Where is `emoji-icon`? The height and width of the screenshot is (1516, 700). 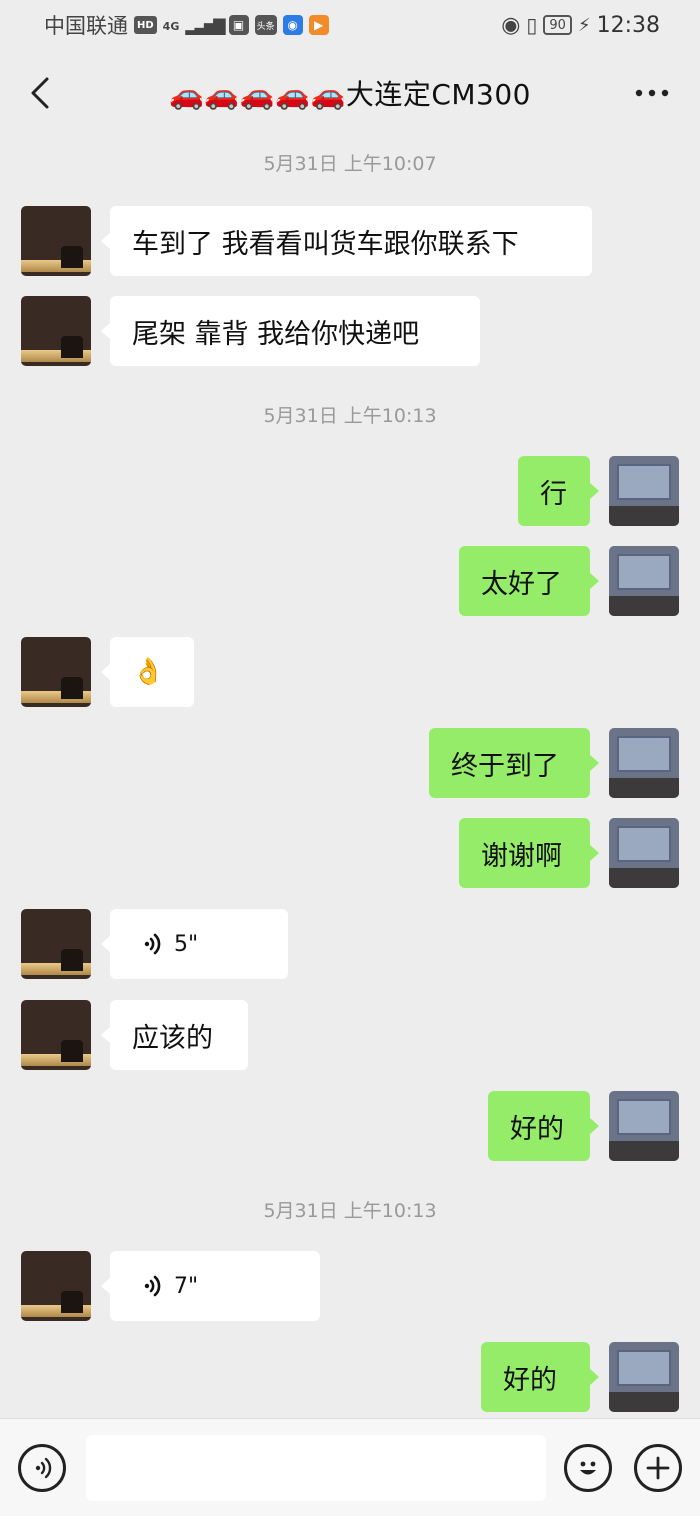
emoji-icon is located at coordinates (588, 1468).